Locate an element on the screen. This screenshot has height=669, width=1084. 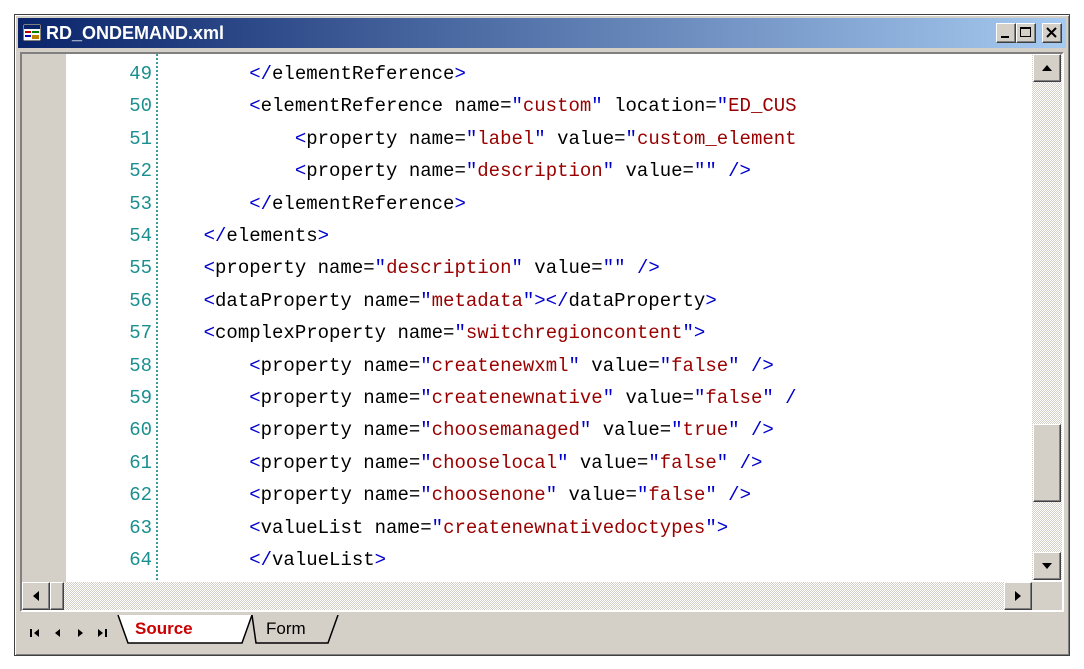
horizontal-scrollbar is located at coordinates (542, 596).